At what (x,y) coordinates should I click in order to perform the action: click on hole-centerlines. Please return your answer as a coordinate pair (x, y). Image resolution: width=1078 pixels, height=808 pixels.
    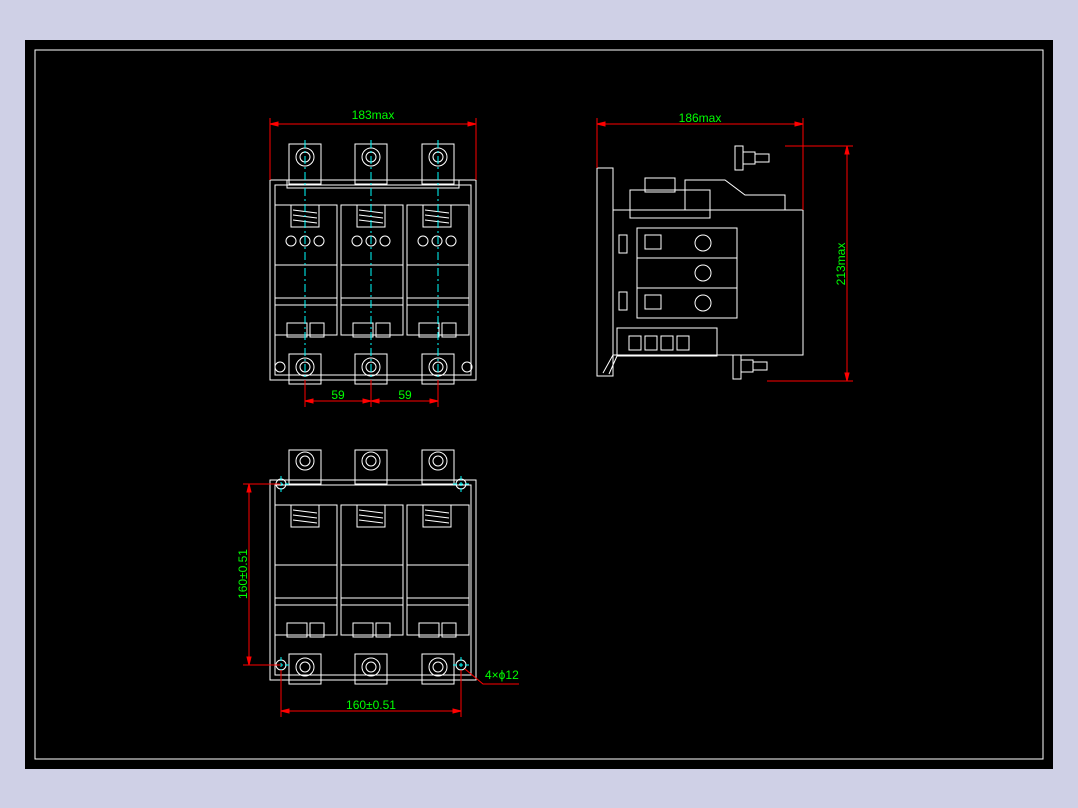
    Looking at the image, I should click on (371, 574).